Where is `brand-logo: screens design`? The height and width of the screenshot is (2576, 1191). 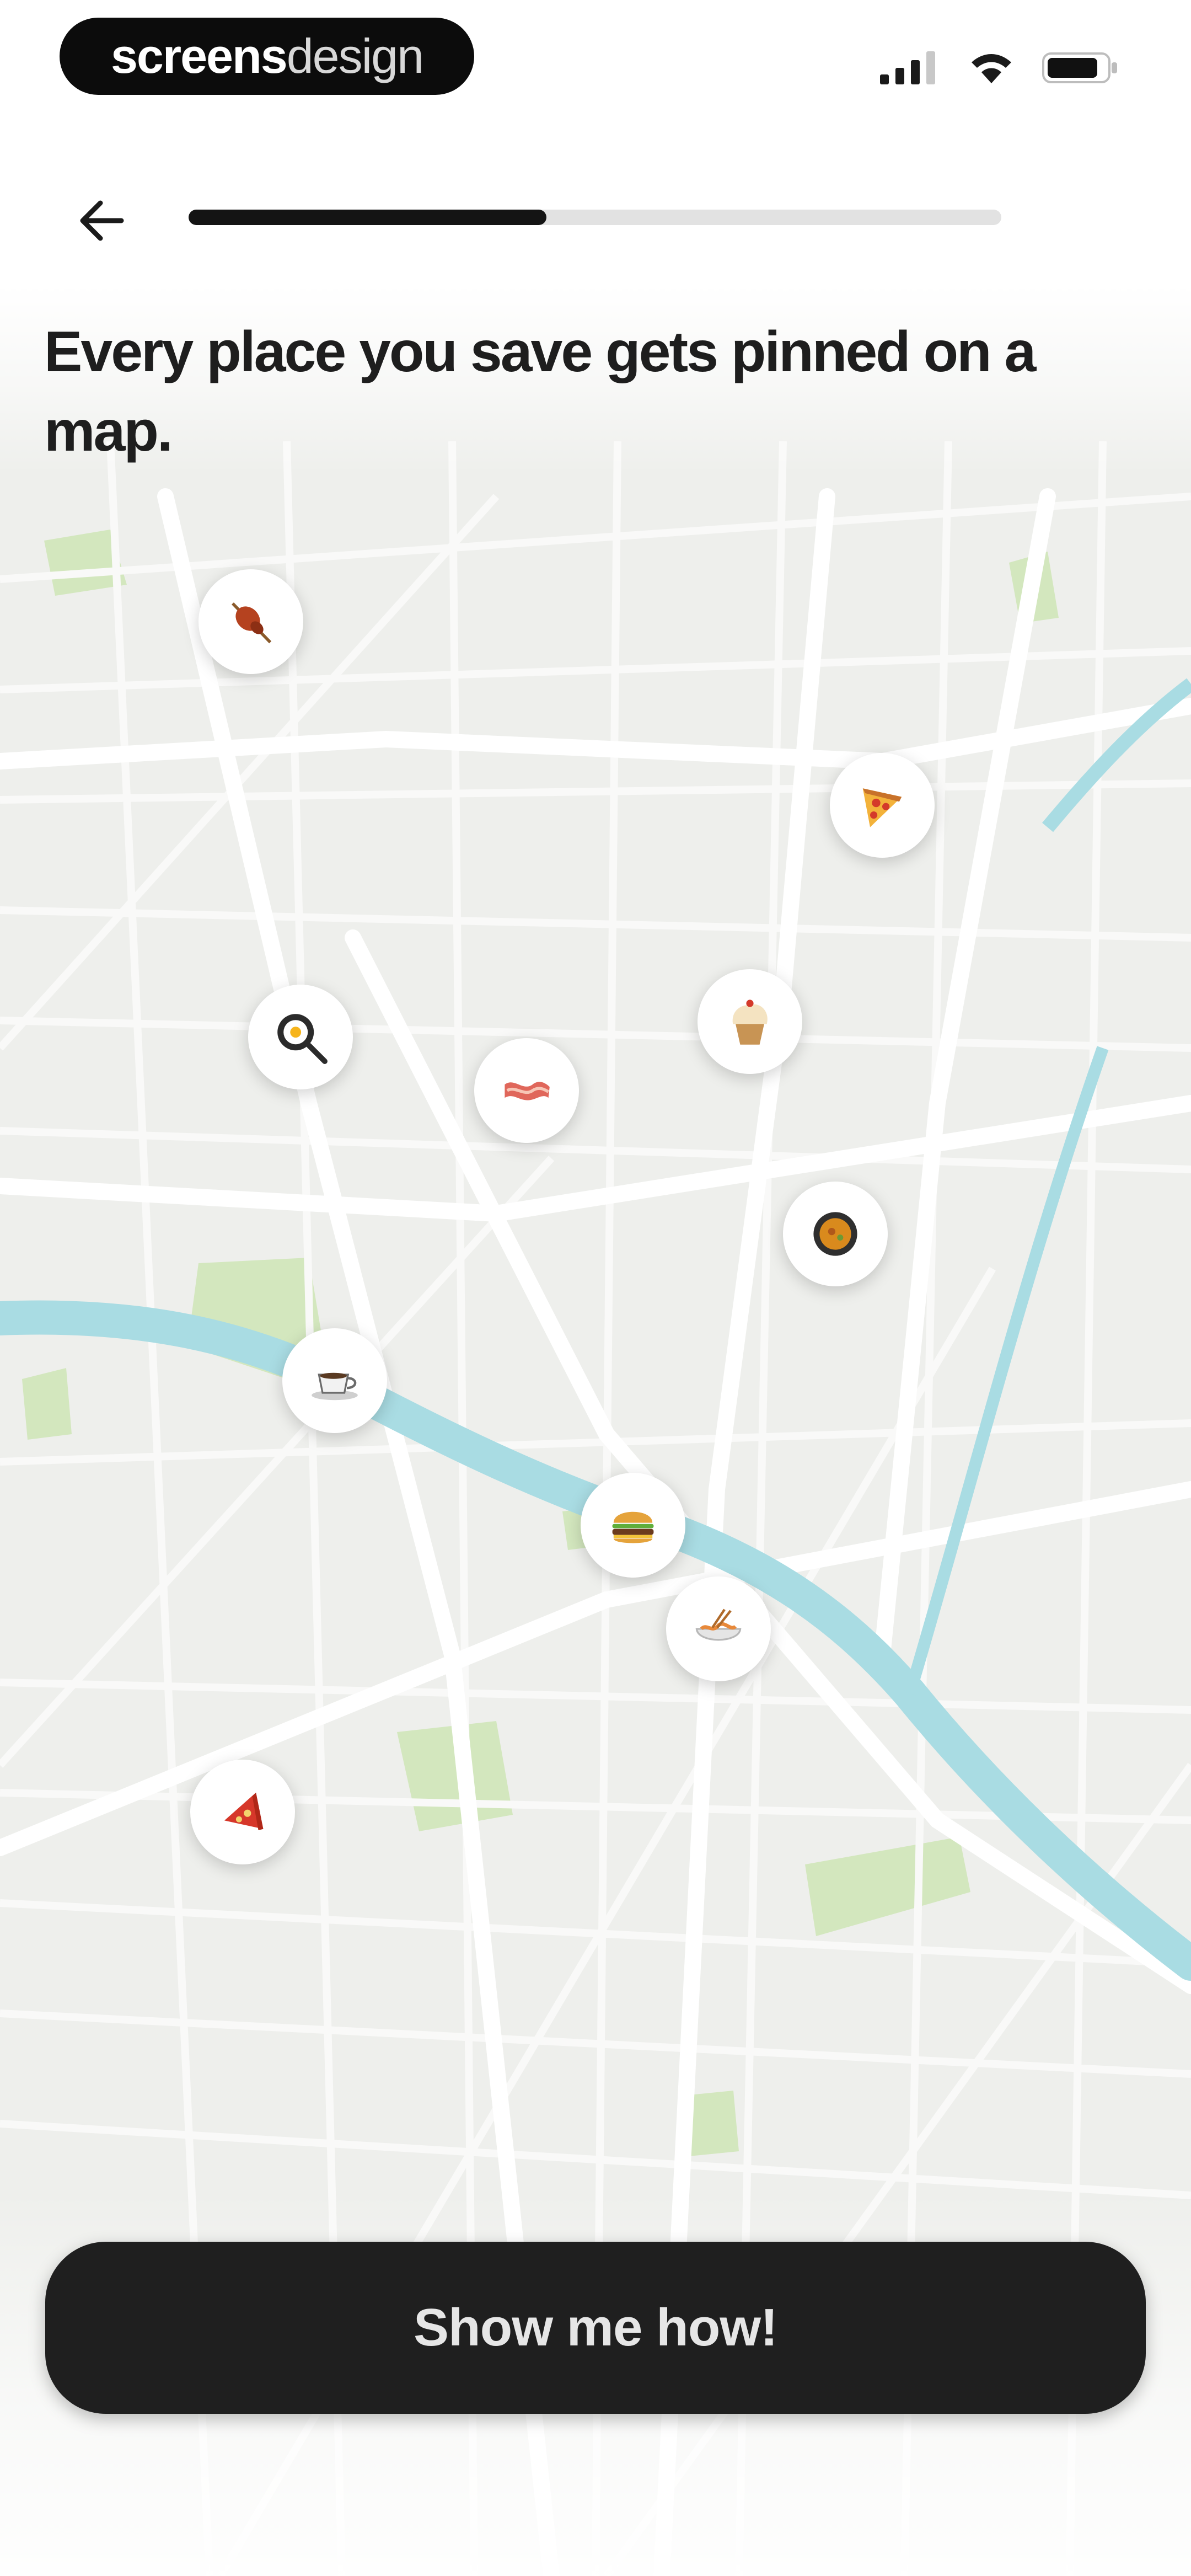 brand-logo: screens design is located at coordinates (267, 56).